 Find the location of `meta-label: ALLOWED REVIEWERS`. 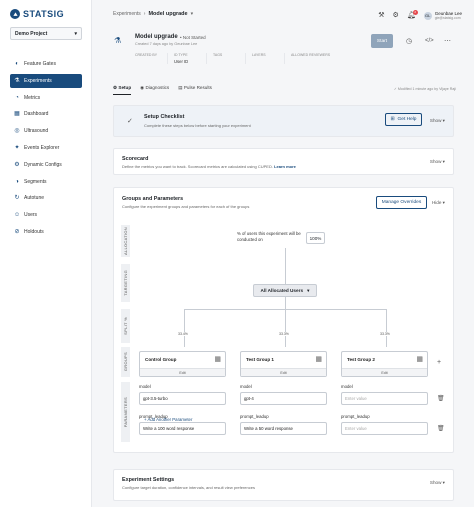

meta-label: ALLOWED REVIEWERS is located at coordinates (311, 55).